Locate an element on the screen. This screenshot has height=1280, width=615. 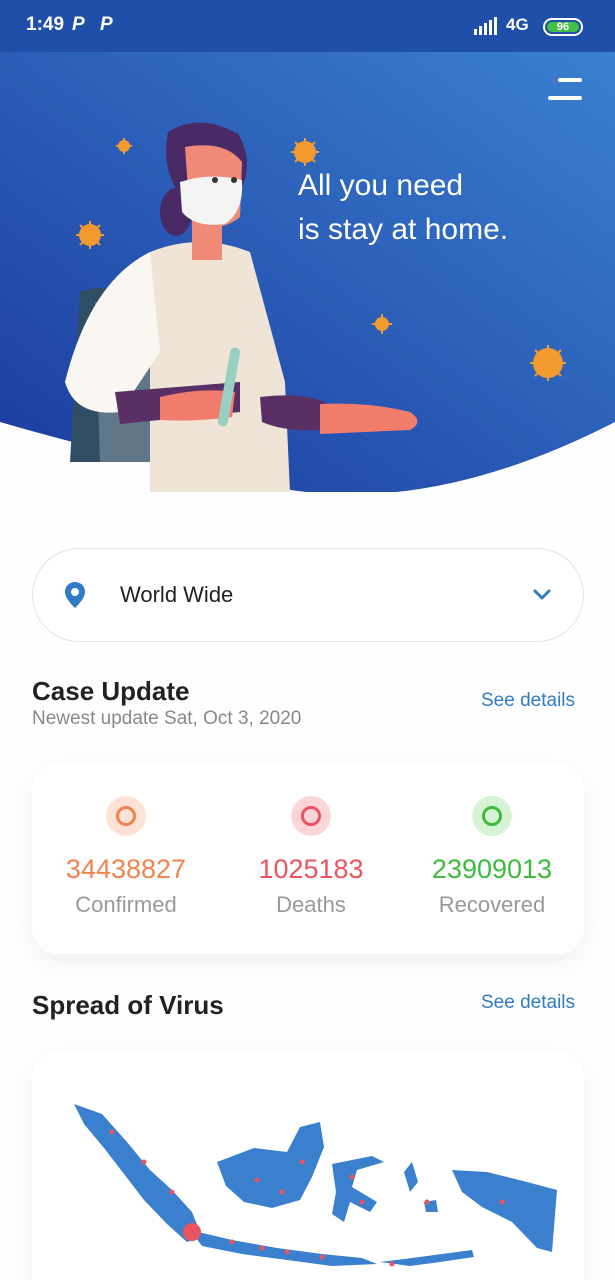
stat-recovered: 23909013 Recovered is located at coordinates (492, 859).